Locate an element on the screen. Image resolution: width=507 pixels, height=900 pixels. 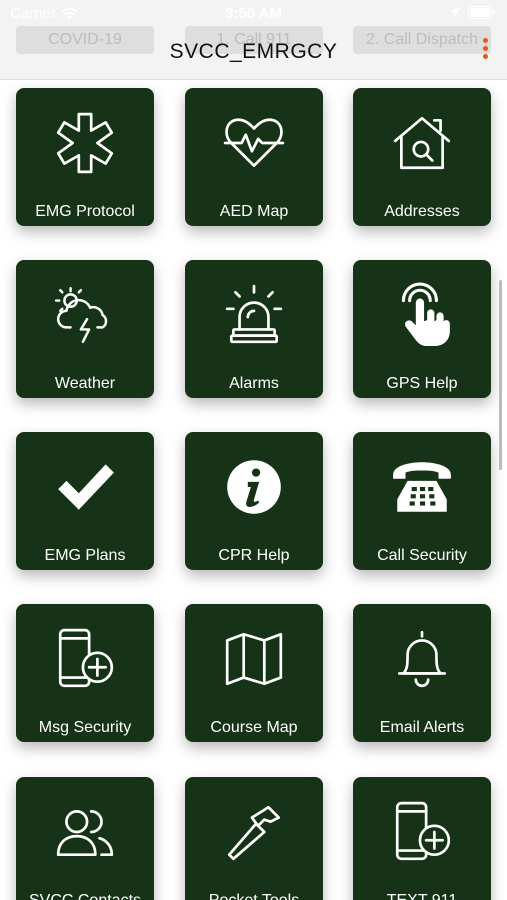
star-of-life-icon is located at coordinates (85, 143).